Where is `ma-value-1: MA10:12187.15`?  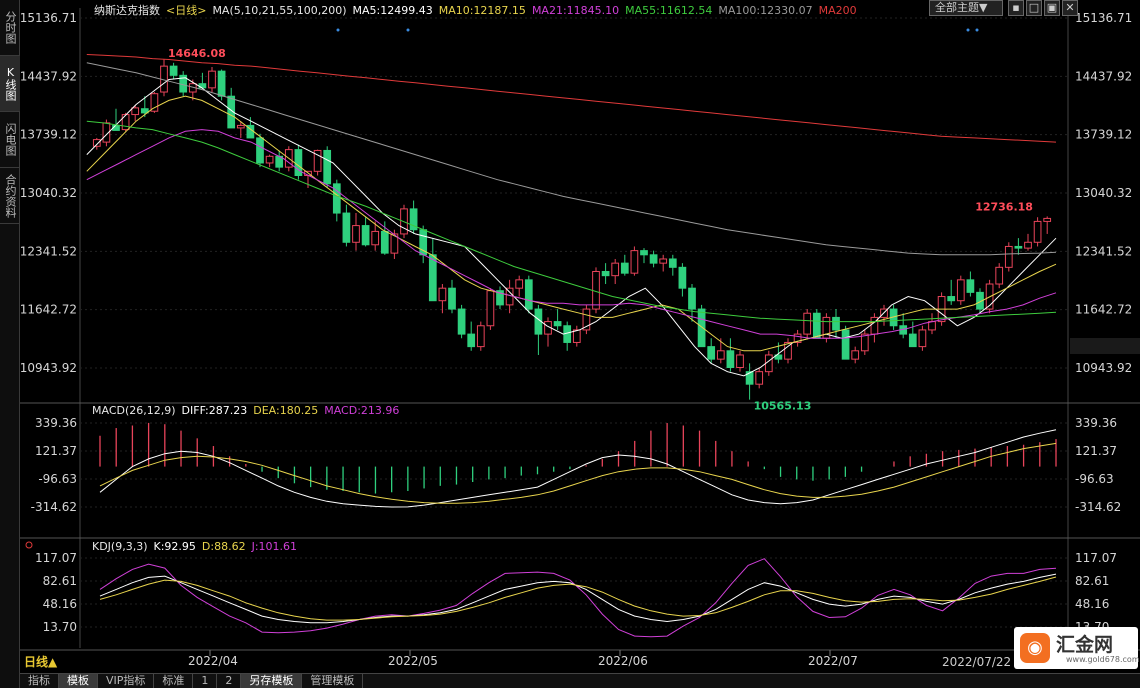 ma-value-1: MA10:12187.15 is located at coordinates (482, 10).